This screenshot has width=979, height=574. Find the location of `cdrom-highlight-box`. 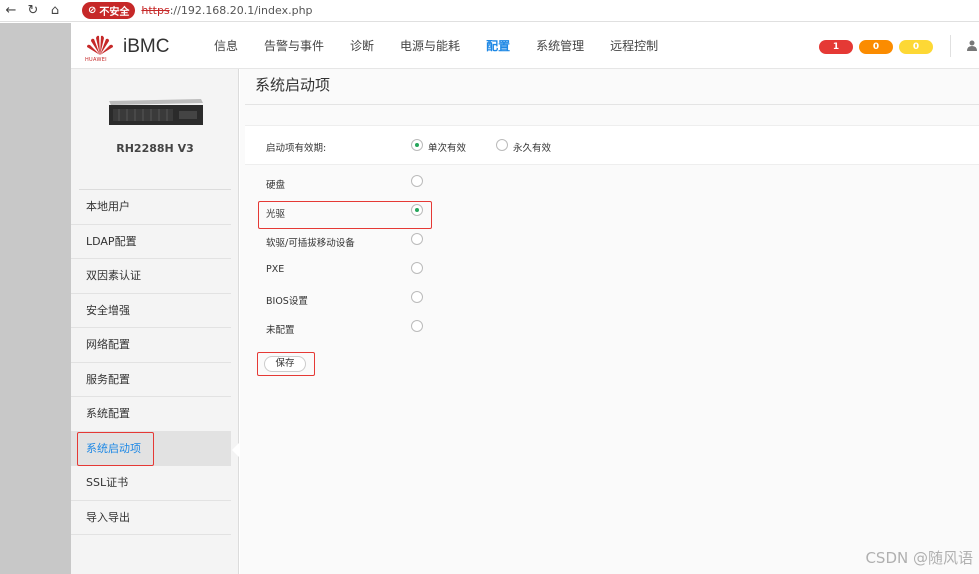

cdrom-highlight-box is located at coordinates (345, 215).